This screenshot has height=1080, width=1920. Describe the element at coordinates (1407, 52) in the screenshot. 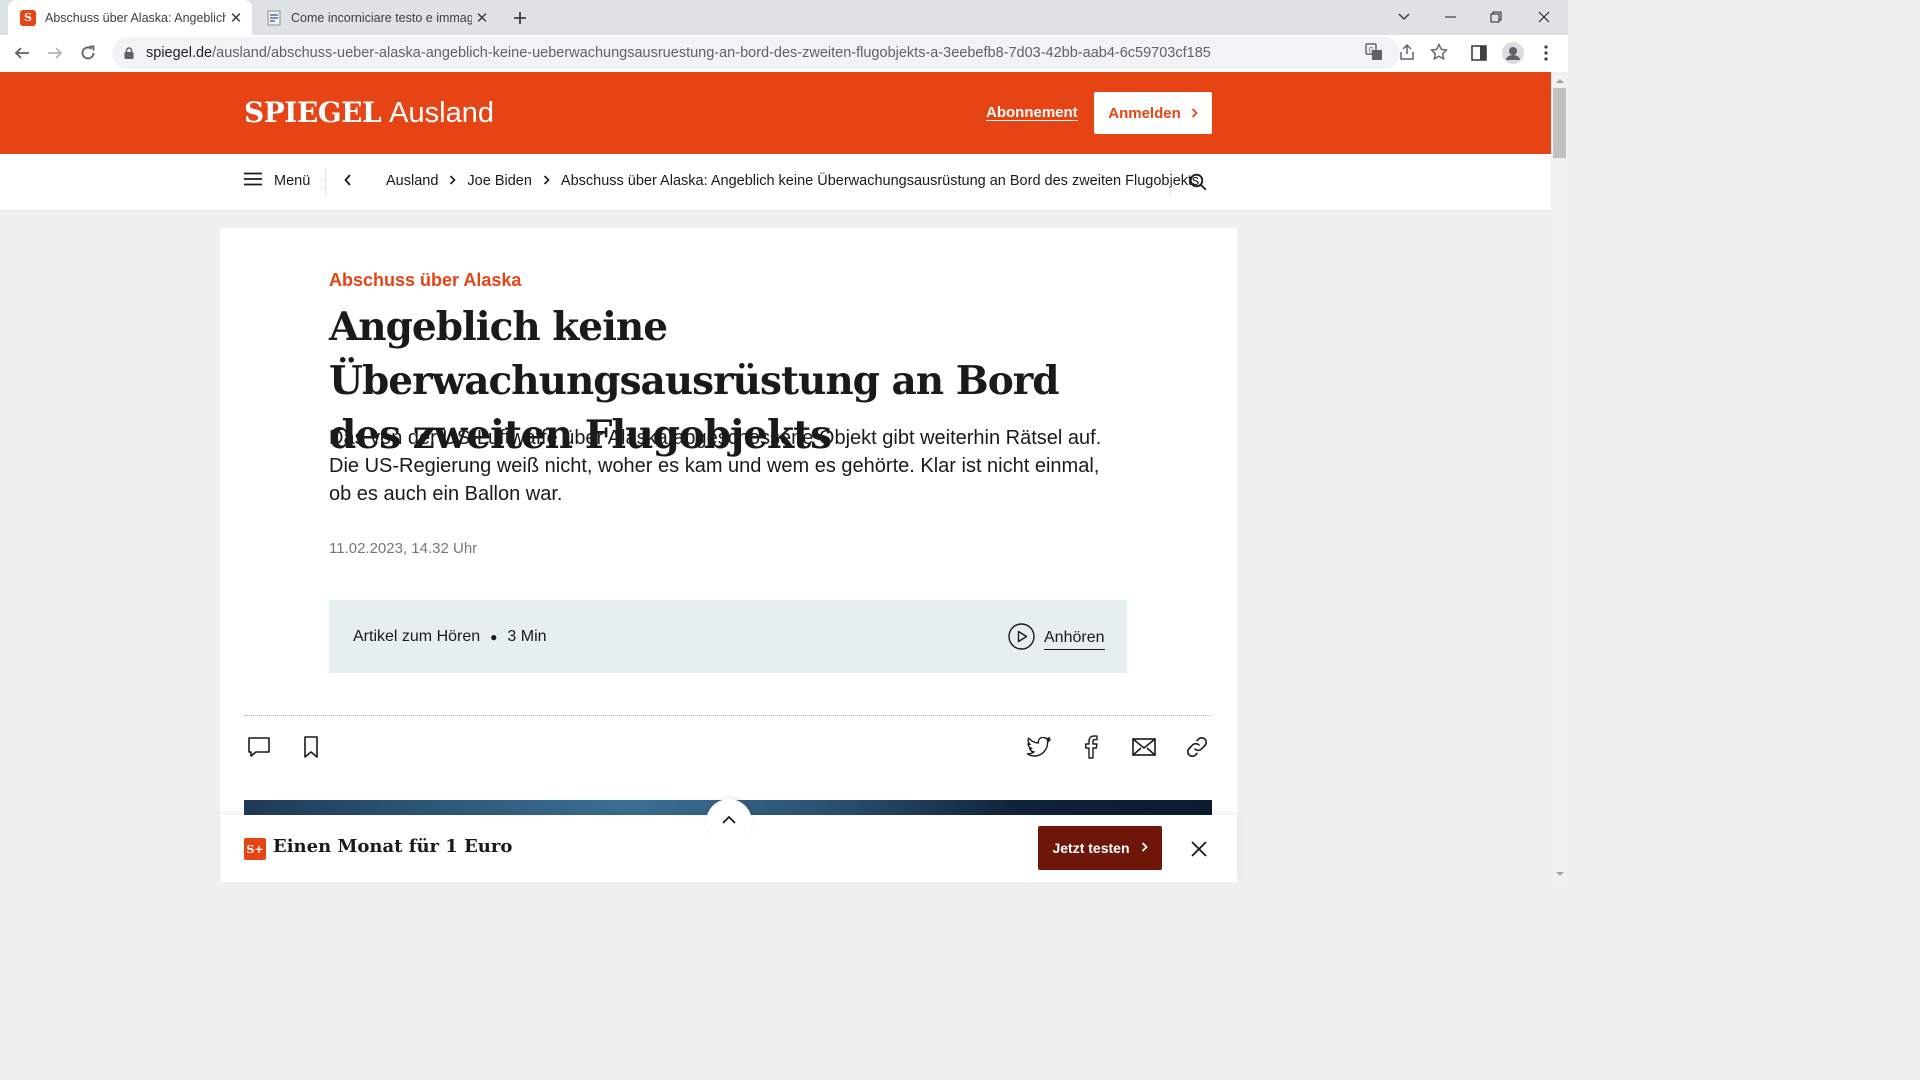

I see `share-icon` at that location.